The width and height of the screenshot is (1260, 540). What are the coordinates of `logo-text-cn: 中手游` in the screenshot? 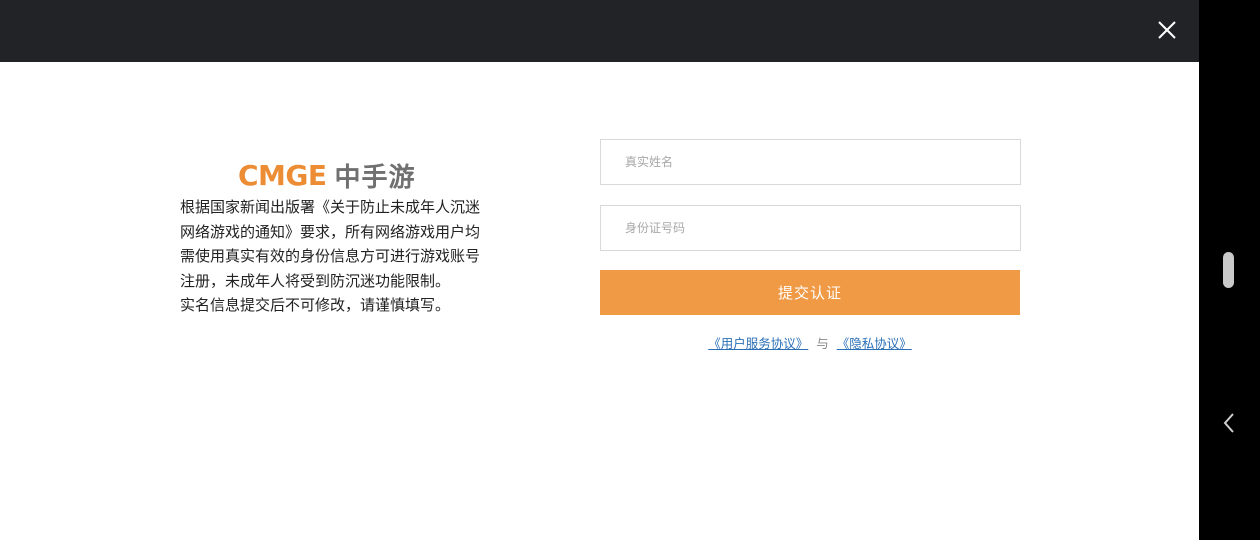 It's located at (375, 177).